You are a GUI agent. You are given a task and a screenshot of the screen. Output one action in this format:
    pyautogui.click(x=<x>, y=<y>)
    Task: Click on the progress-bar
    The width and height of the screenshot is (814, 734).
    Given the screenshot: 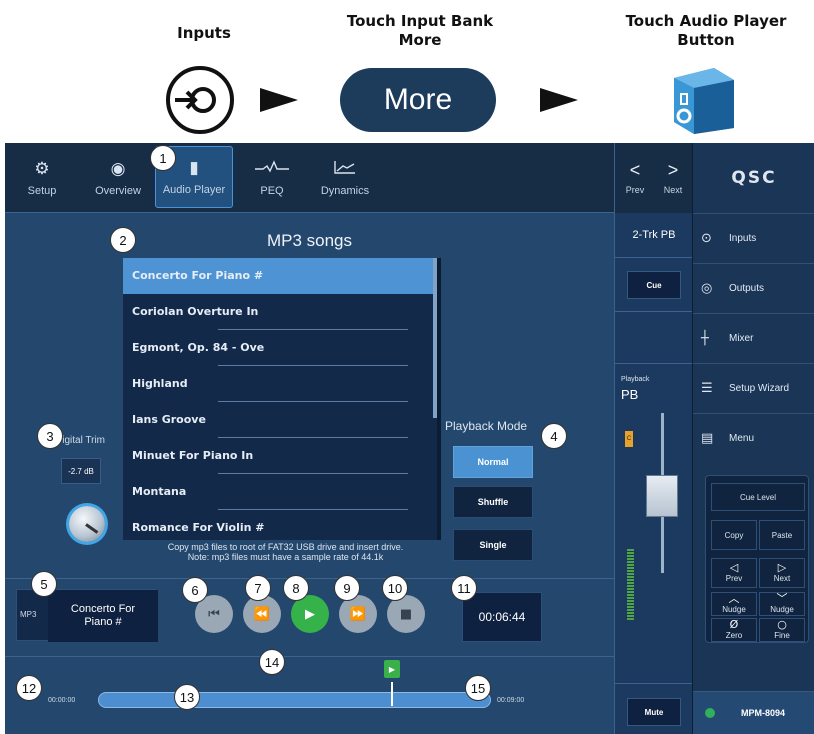 What is the action you would take?
    pyautogui.click(x=294, y=700)
    